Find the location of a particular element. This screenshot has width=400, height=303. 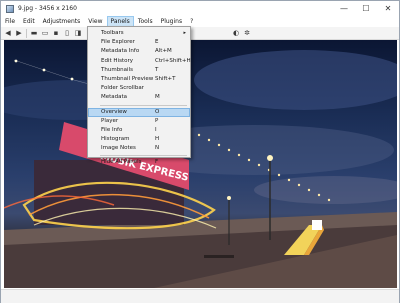

menu-item-thumbnail-preview: Thumbnail Preview Shift+T is located at coordinates (139, 79).